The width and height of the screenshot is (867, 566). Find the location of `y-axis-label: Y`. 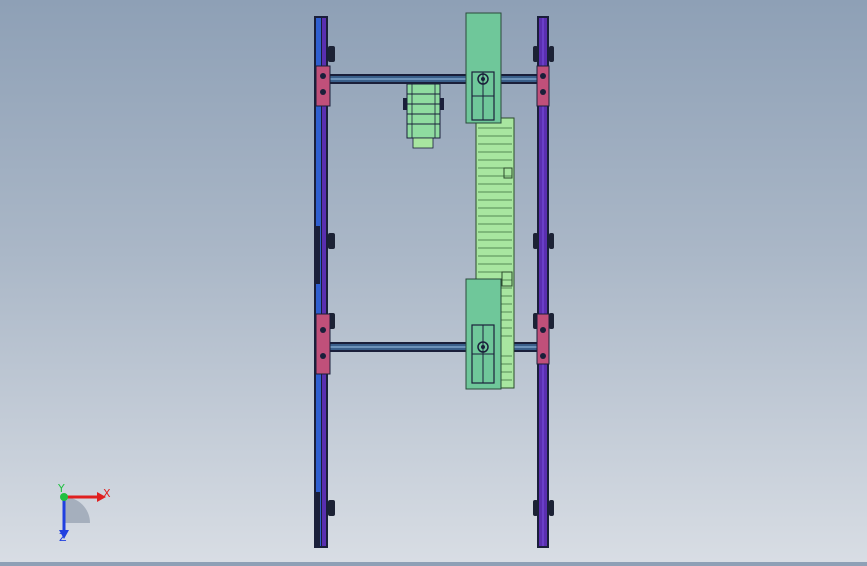

y-axis-label: Y is located at coordinates (61, 488).